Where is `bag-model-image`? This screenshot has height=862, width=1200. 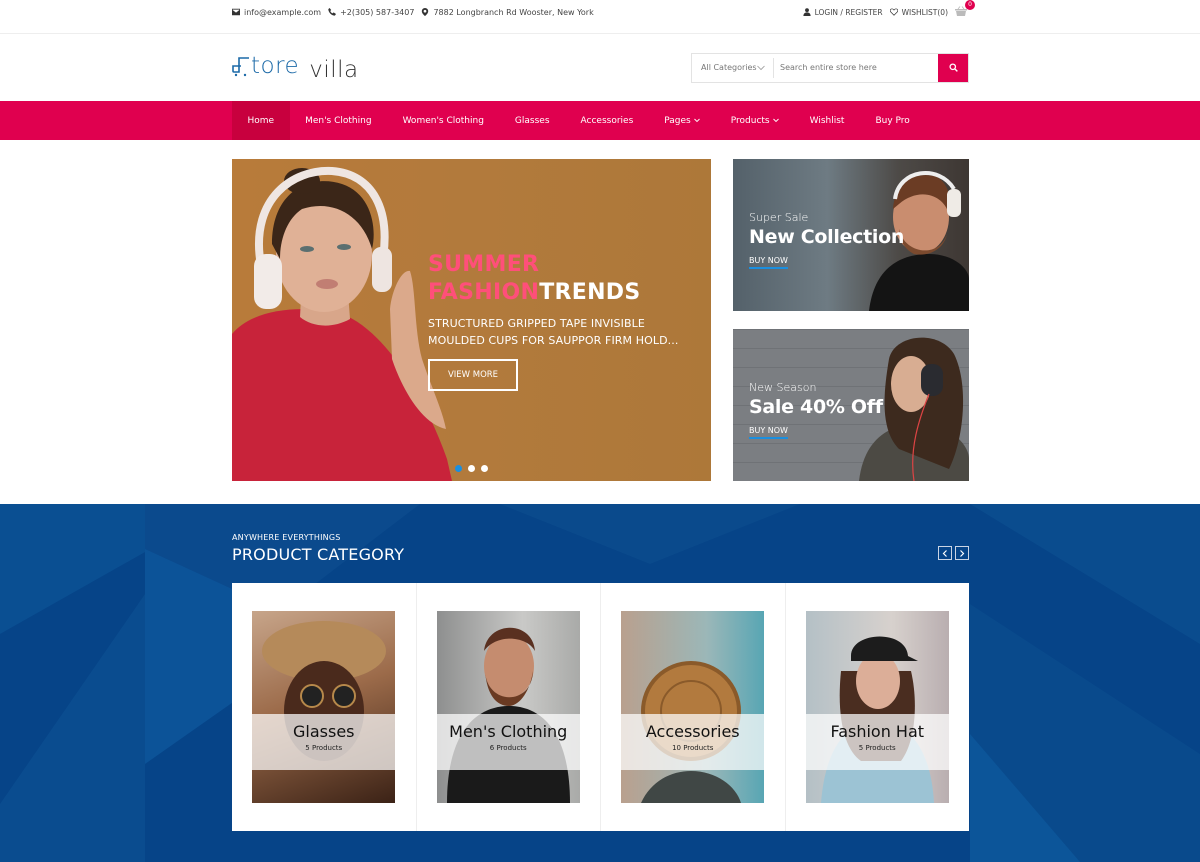 bag-model-image is located at coordinates (691, 732).